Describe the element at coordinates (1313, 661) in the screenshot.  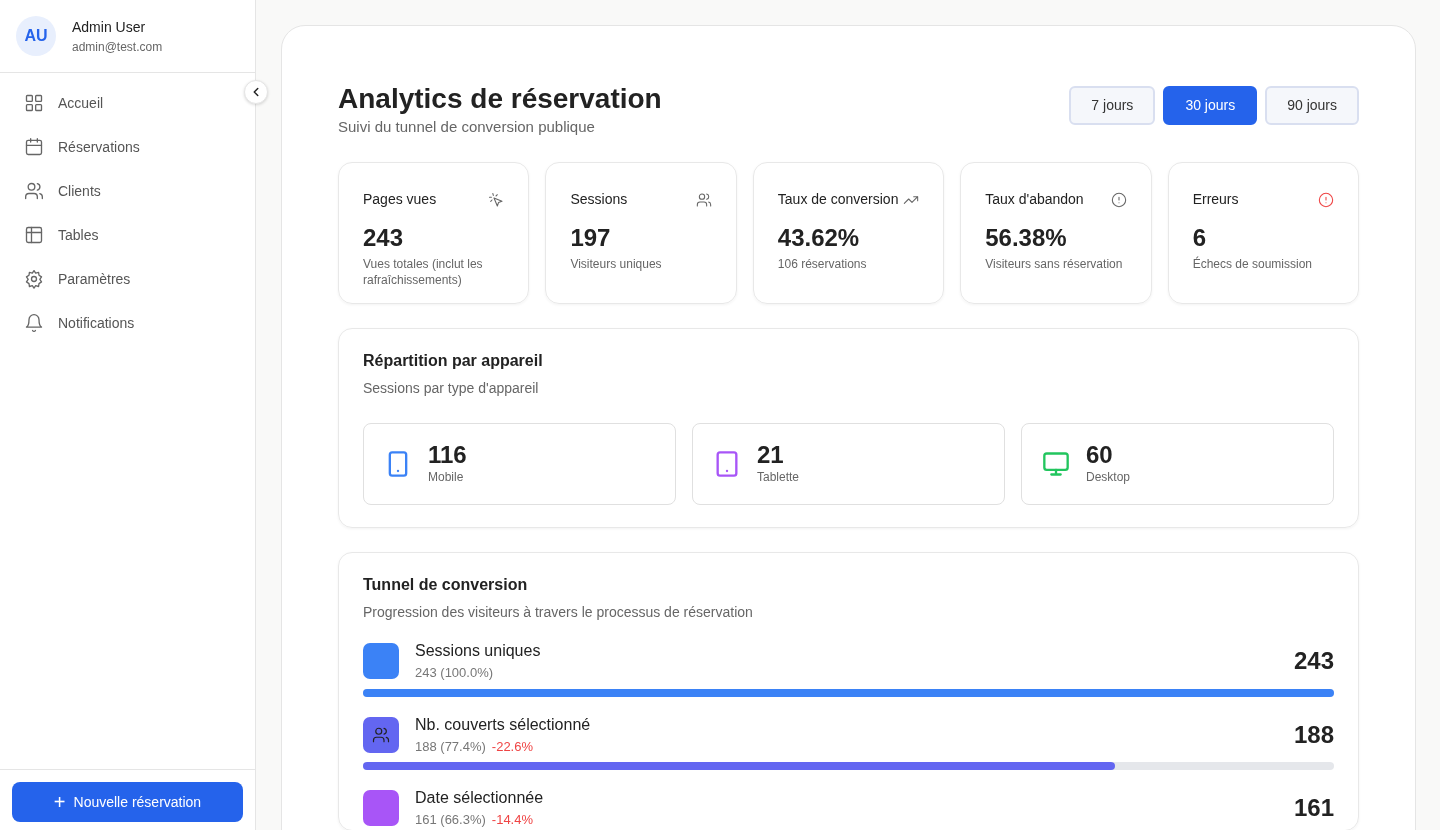
I see `step-count: 243` at that location.